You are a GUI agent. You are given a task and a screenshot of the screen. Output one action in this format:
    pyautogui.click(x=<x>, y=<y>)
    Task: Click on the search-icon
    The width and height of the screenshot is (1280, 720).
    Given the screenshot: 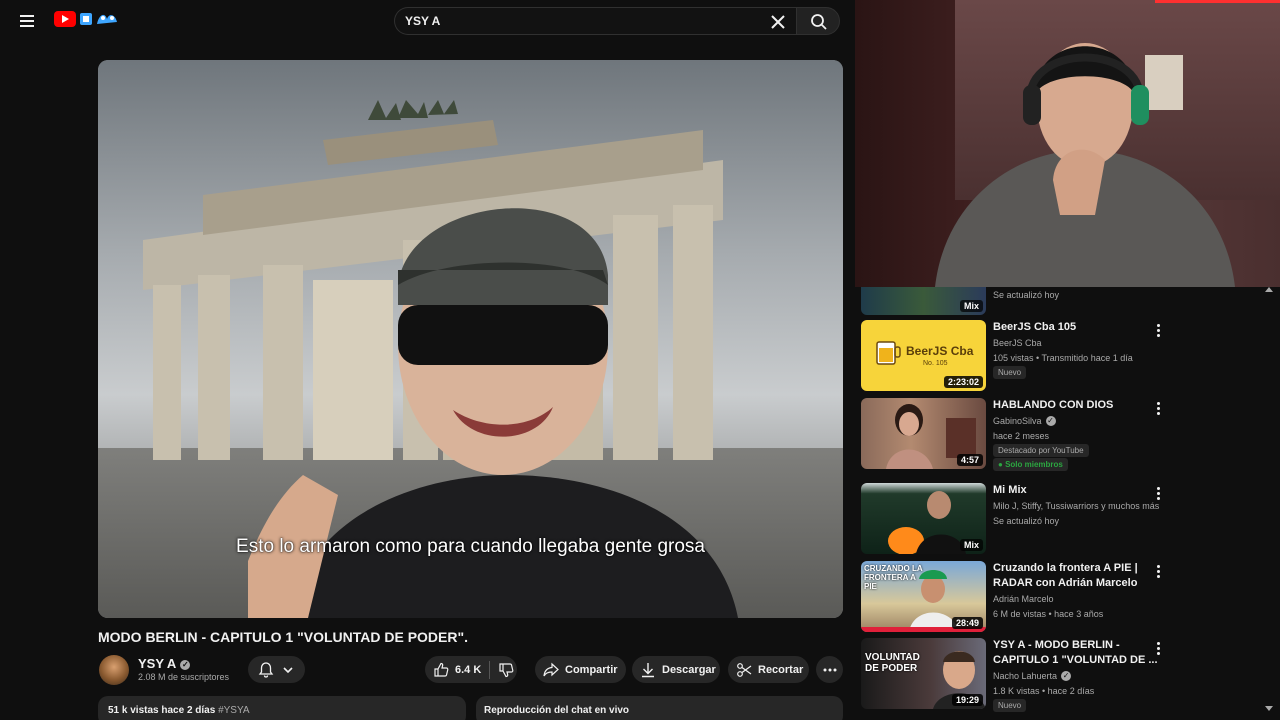 What is the action you would take?
    pyautogui.click(x=819, y=22)
    